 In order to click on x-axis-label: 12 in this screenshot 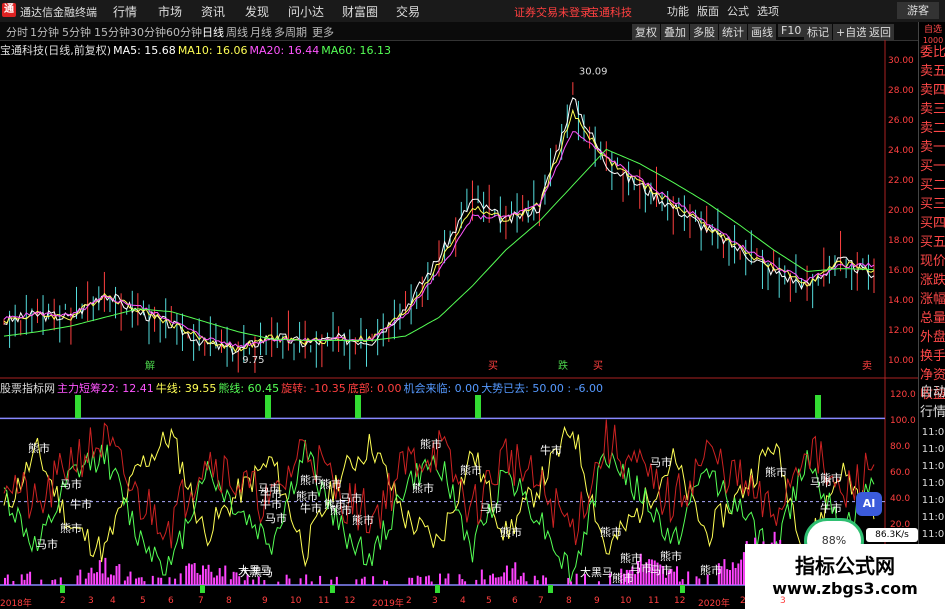, I will do `click(350, 601)`.